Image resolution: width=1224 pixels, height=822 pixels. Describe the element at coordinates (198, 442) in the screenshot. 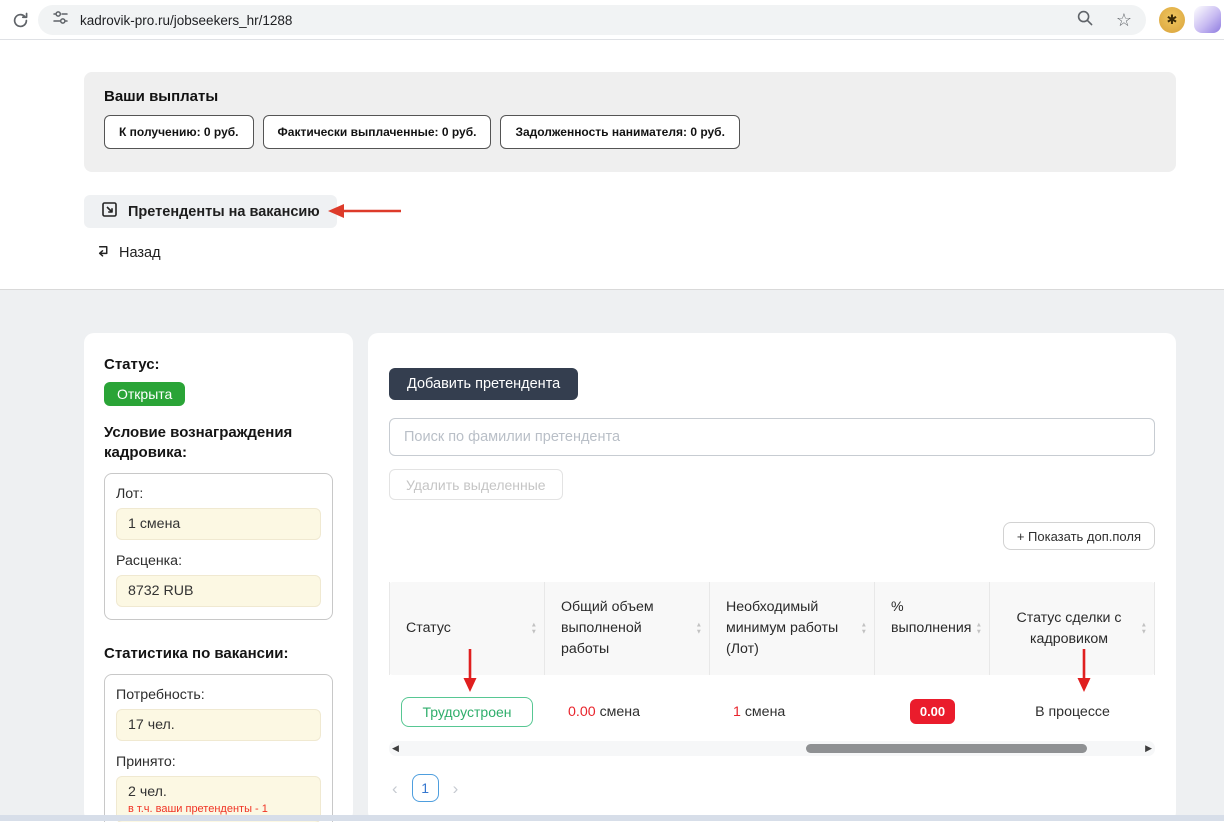

I see `reward-title: Условие вознаграждения кадровика:` at that location.